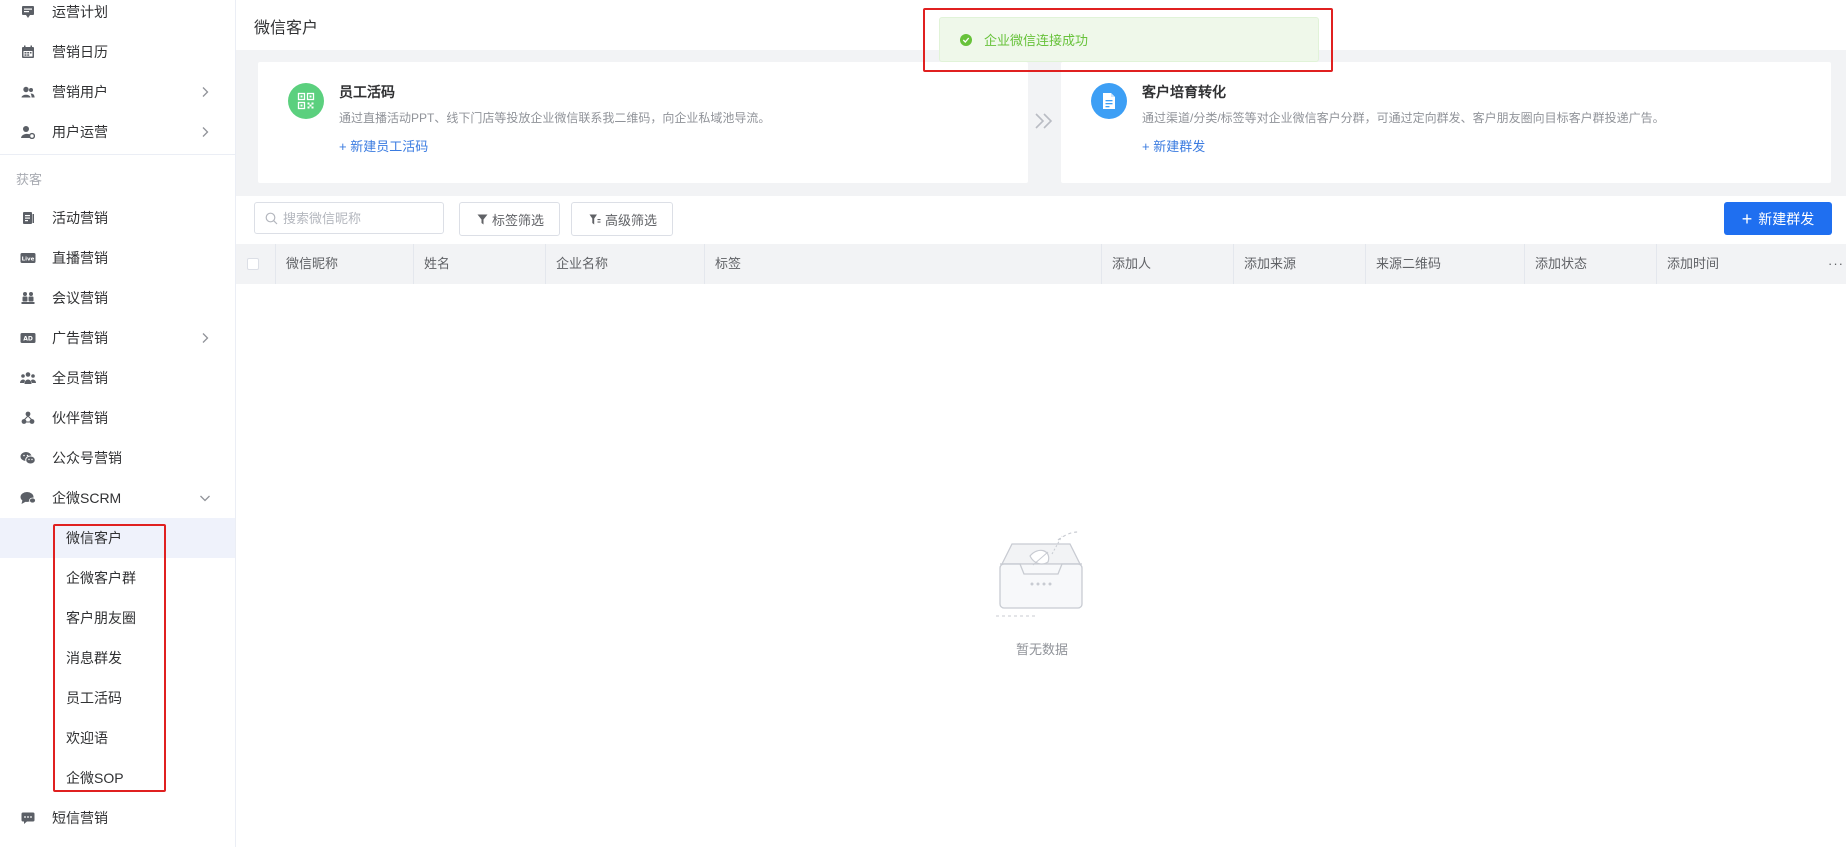  I want to click on new-broadcast-button: + 新建群发, so click(1778, 218).